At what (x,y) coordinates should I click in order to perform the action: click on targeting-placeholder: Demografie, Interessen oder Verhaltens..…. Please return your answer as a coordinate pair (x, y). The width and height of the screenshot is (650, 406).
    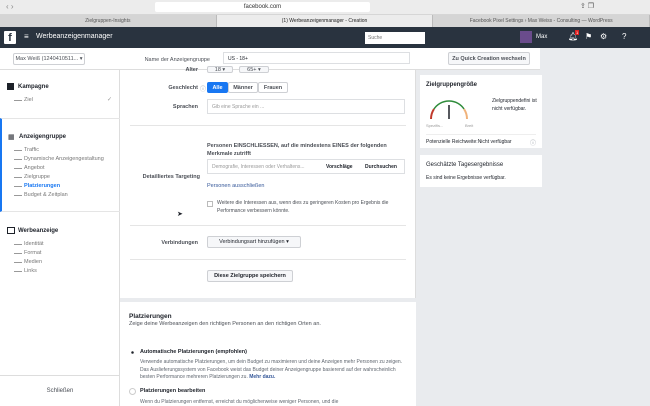
    Looking at the image, I should click on (258, 167).